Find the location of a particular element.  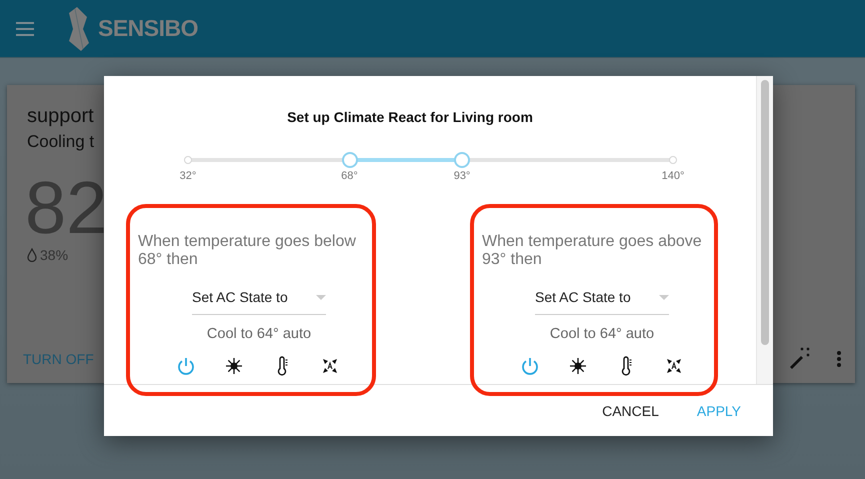

thumb-label: 93° is located at coordinates (462, 176).